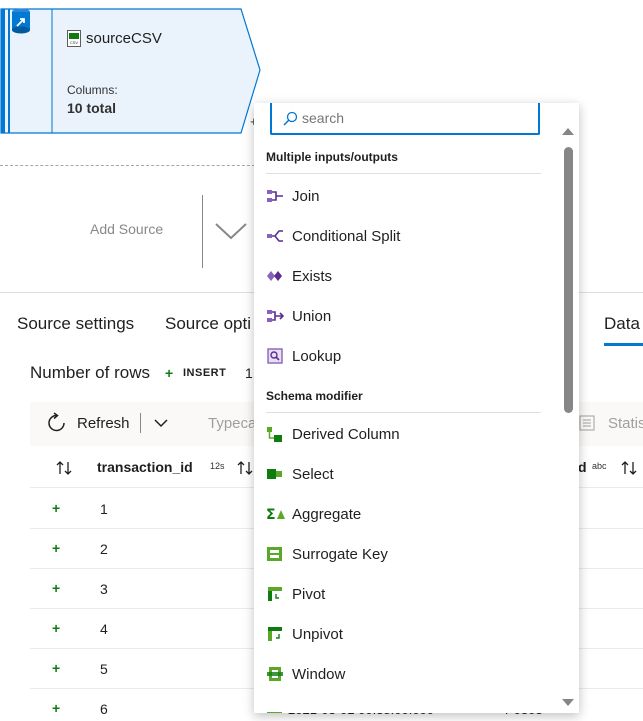 The image size is (643, 721). Describe the element at coordinates (346, 434) in the screenshot. I see `menu-item-label: Derived Column` at that location.